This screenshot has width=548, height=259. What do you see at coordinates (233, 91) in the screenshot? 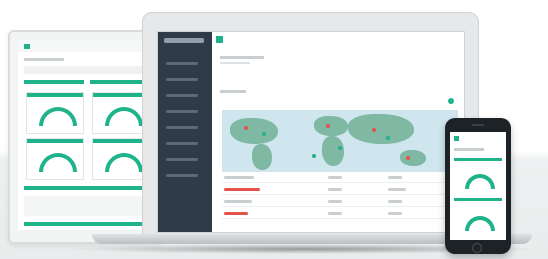
I see `map-panel-title` at bounding box center [233, 91].